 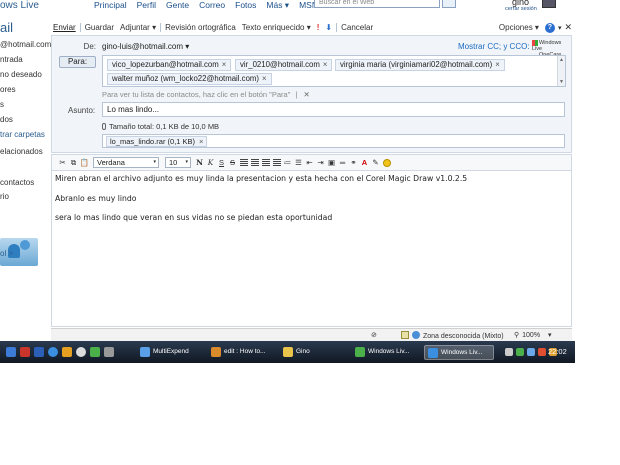 I want to click on attachment-chip: lo_mas_lindo.rar (0,1 KB) ×, so click(x=157, y=141).